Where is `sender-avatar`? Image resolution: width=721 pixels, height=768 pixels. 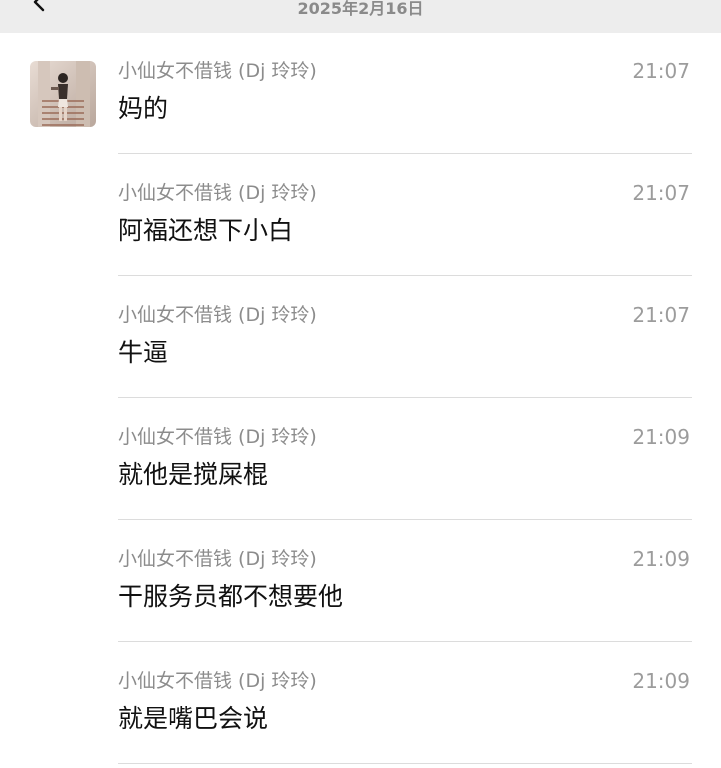 sender-avatar is located at coordinates (63, 94).